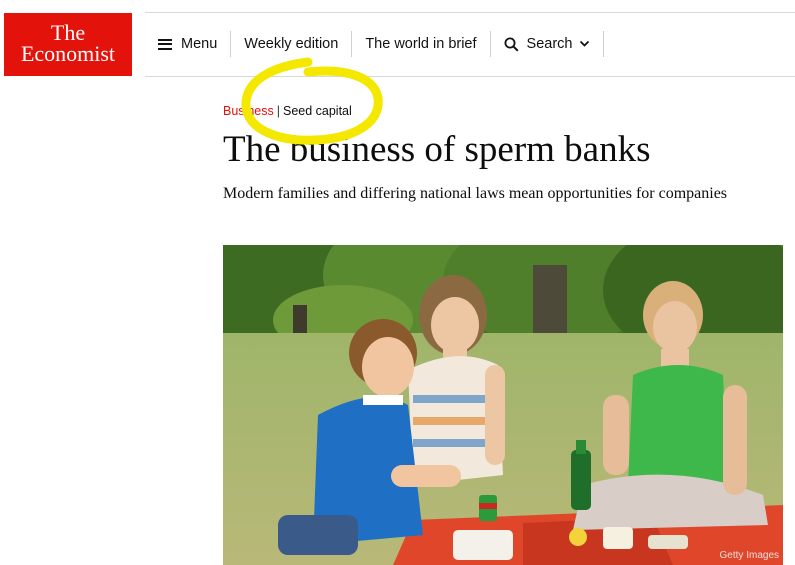 The height and width of the screenshot is (565, 795). What do you see at coordinates (470, 76) in the screenshot?
I see `header-bottom-divider` at bounding box center [470, 76].